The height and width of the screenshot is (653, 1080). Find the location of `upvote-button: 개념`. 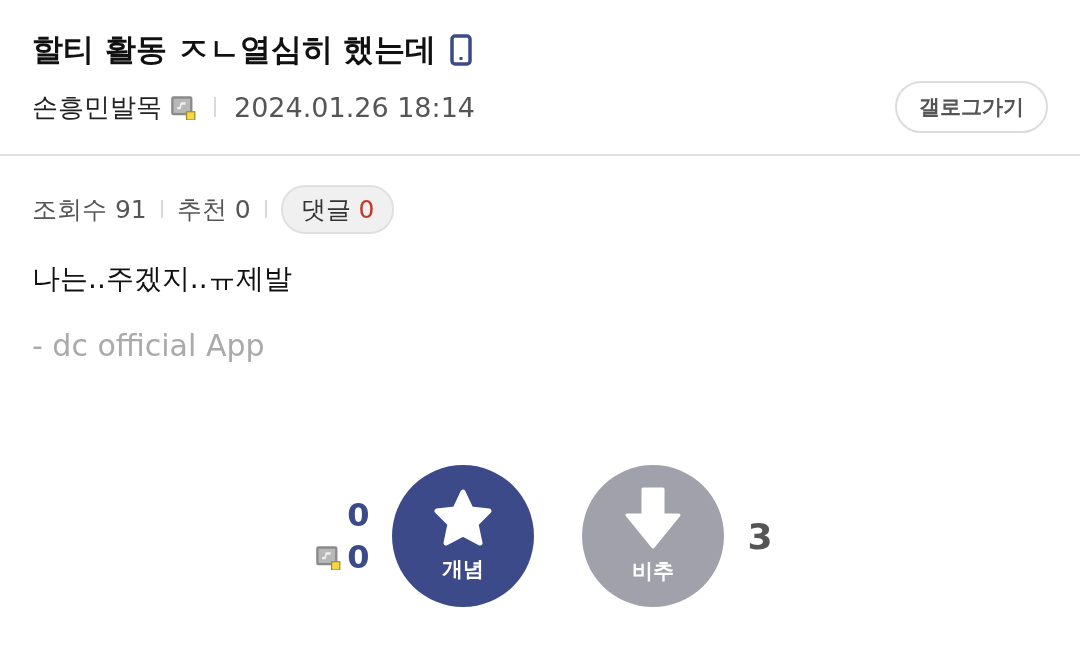

upvote-button: 개념 is located at coordinates (462, 536).